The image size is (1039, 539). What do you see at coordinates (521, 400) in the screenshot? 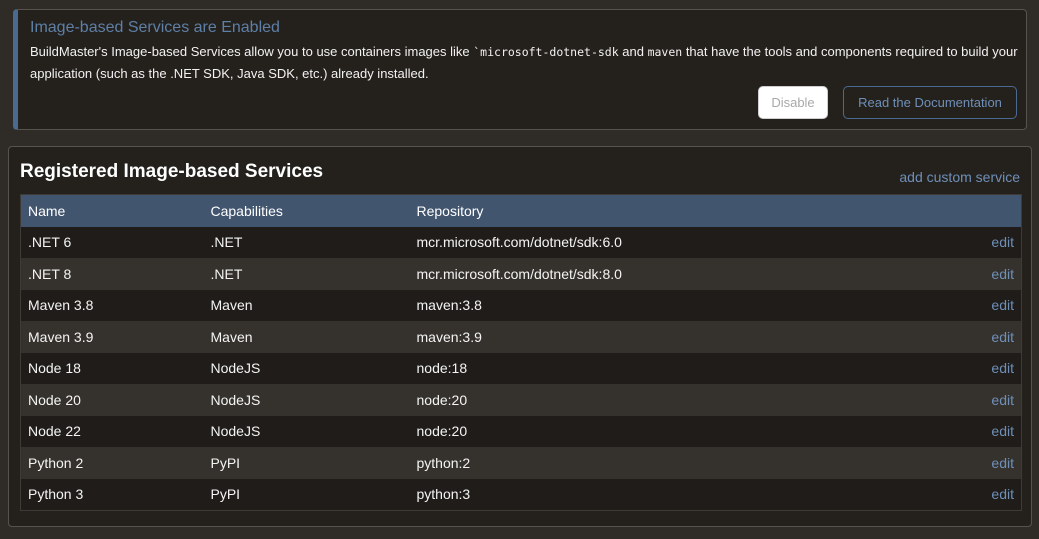
I see `table-row: Node 20 NodeJS node:20 edit` at bounding box center [521, 400].